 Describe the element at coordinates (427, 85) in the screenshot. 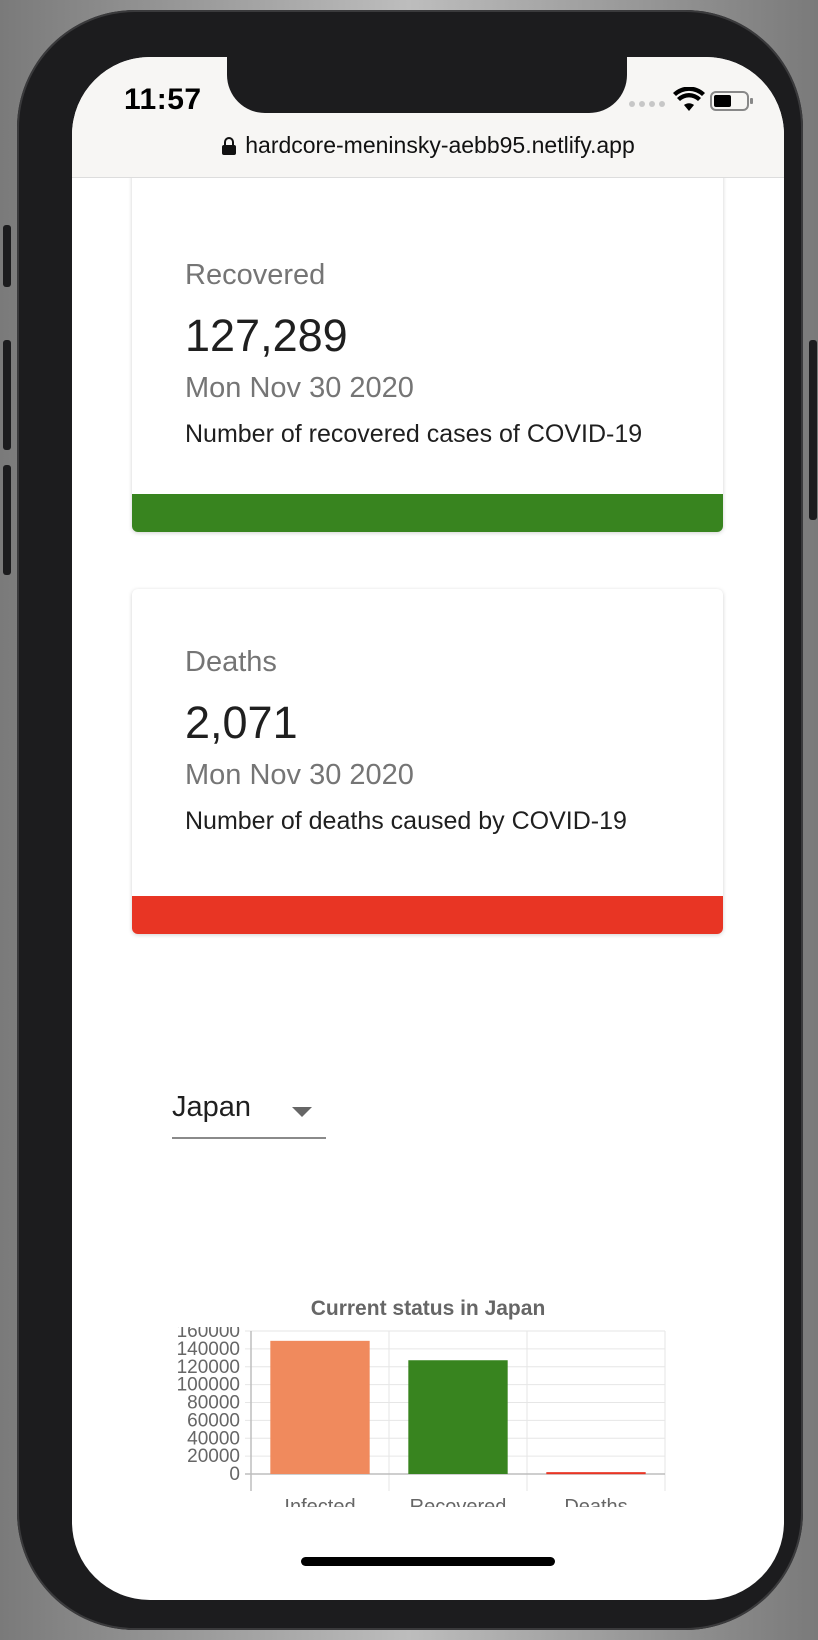

I see `notch` at that location.